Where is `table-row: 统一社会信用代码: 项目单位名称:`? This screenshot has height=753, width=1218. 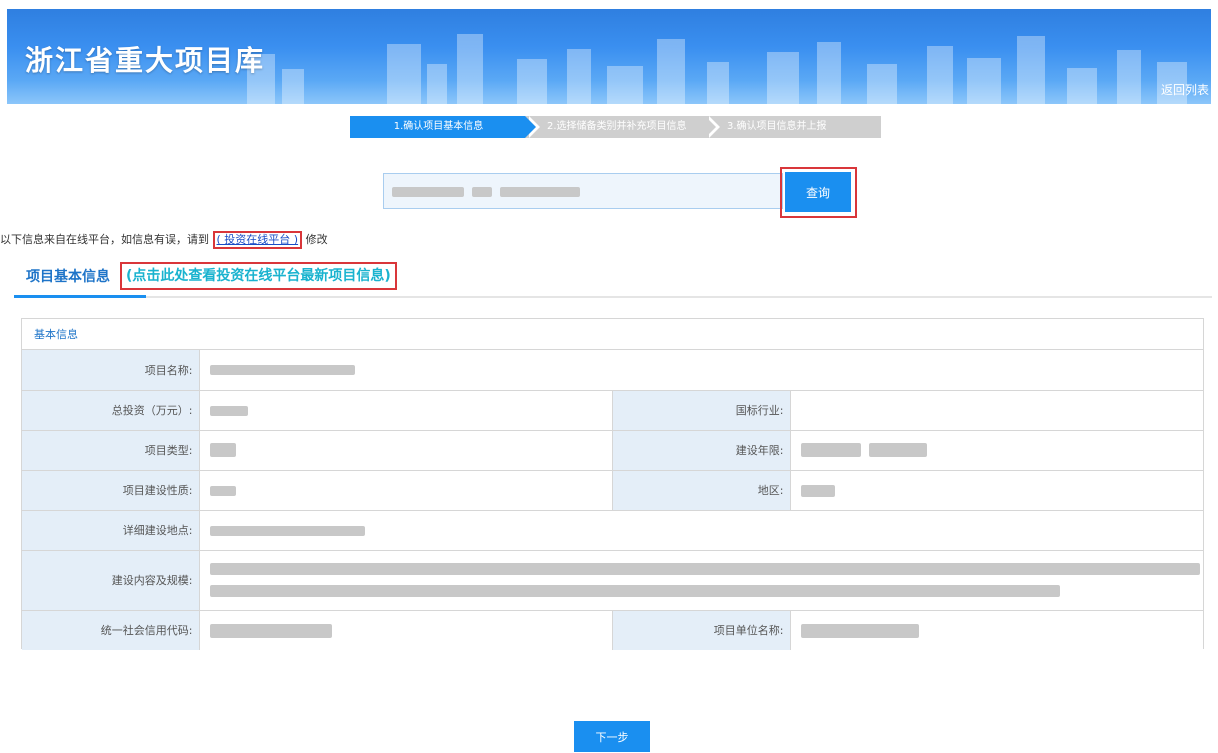
table-row: 统一社会信用代码: 项目单位名称: is located at coordinates (612, 629).